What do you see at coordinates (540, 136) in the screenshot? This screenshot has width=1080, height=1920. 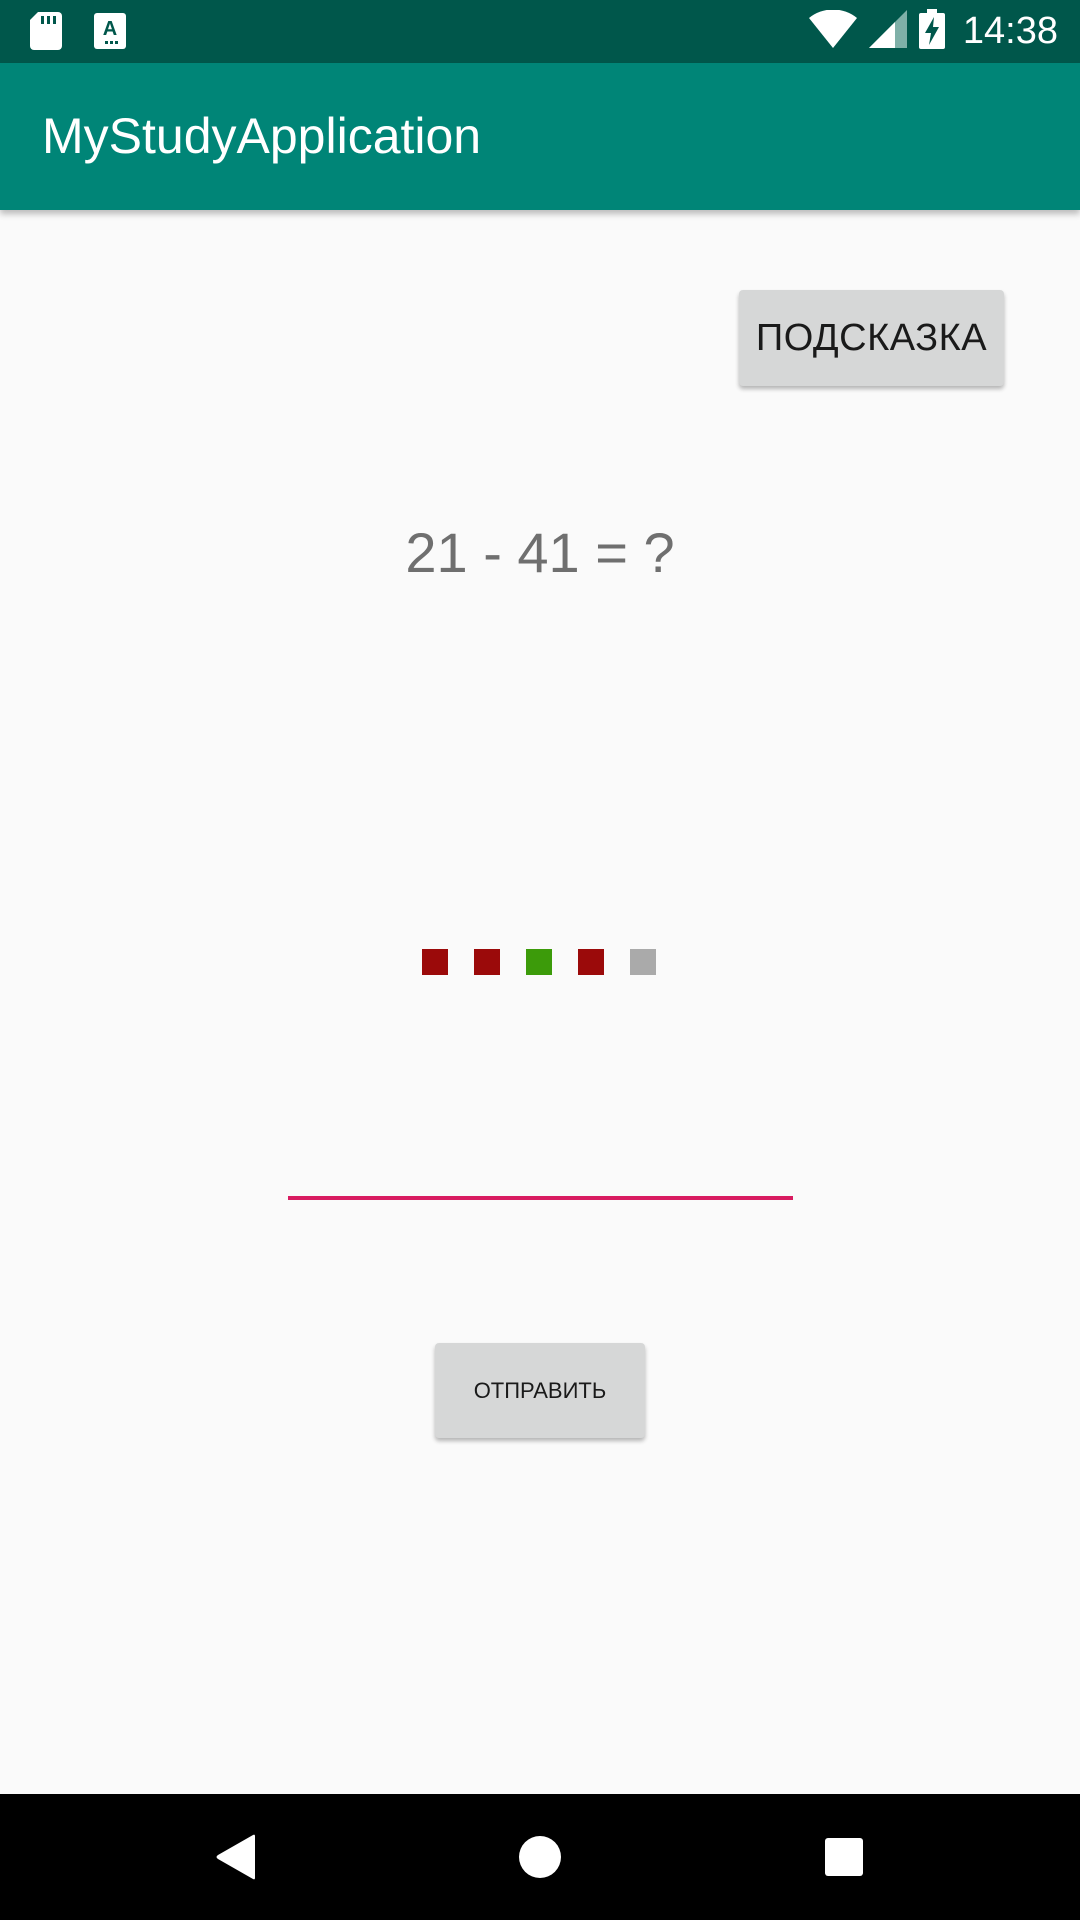 I see `app-bar: MyStudyApplication` at bounding box center [540, 136].